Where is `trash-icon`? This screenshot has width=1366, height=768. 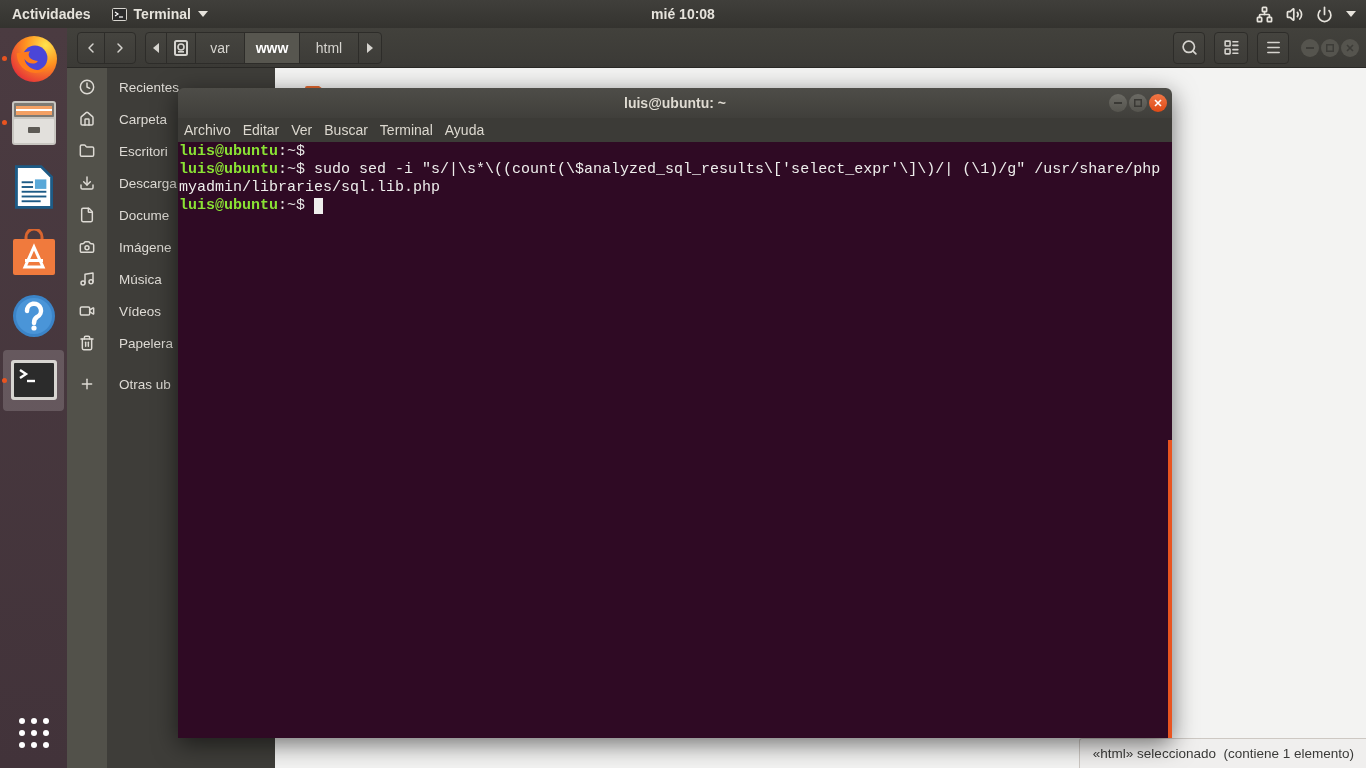
trash-icon is located at coordinates (87, 343).